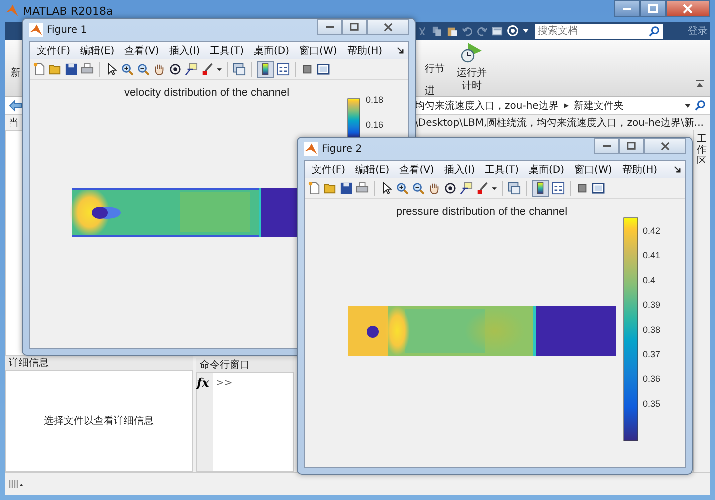  What do you see at coordinates (698, 31) in the screenshot?
I see `login-button: 登录` at bounding box center [698, 31].